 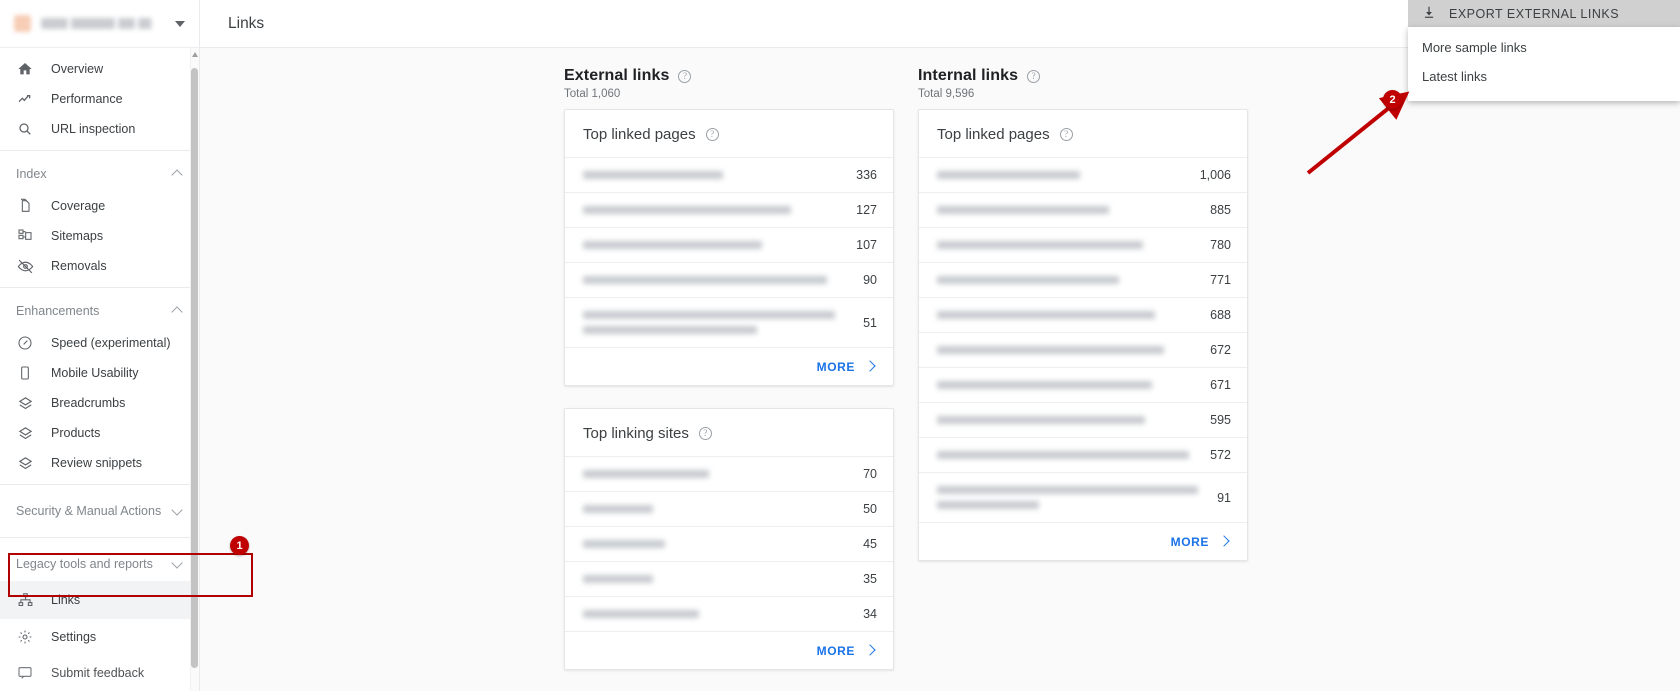 I want to click on sidebar-section-label: Enhancements, so click(x=58, y=311).